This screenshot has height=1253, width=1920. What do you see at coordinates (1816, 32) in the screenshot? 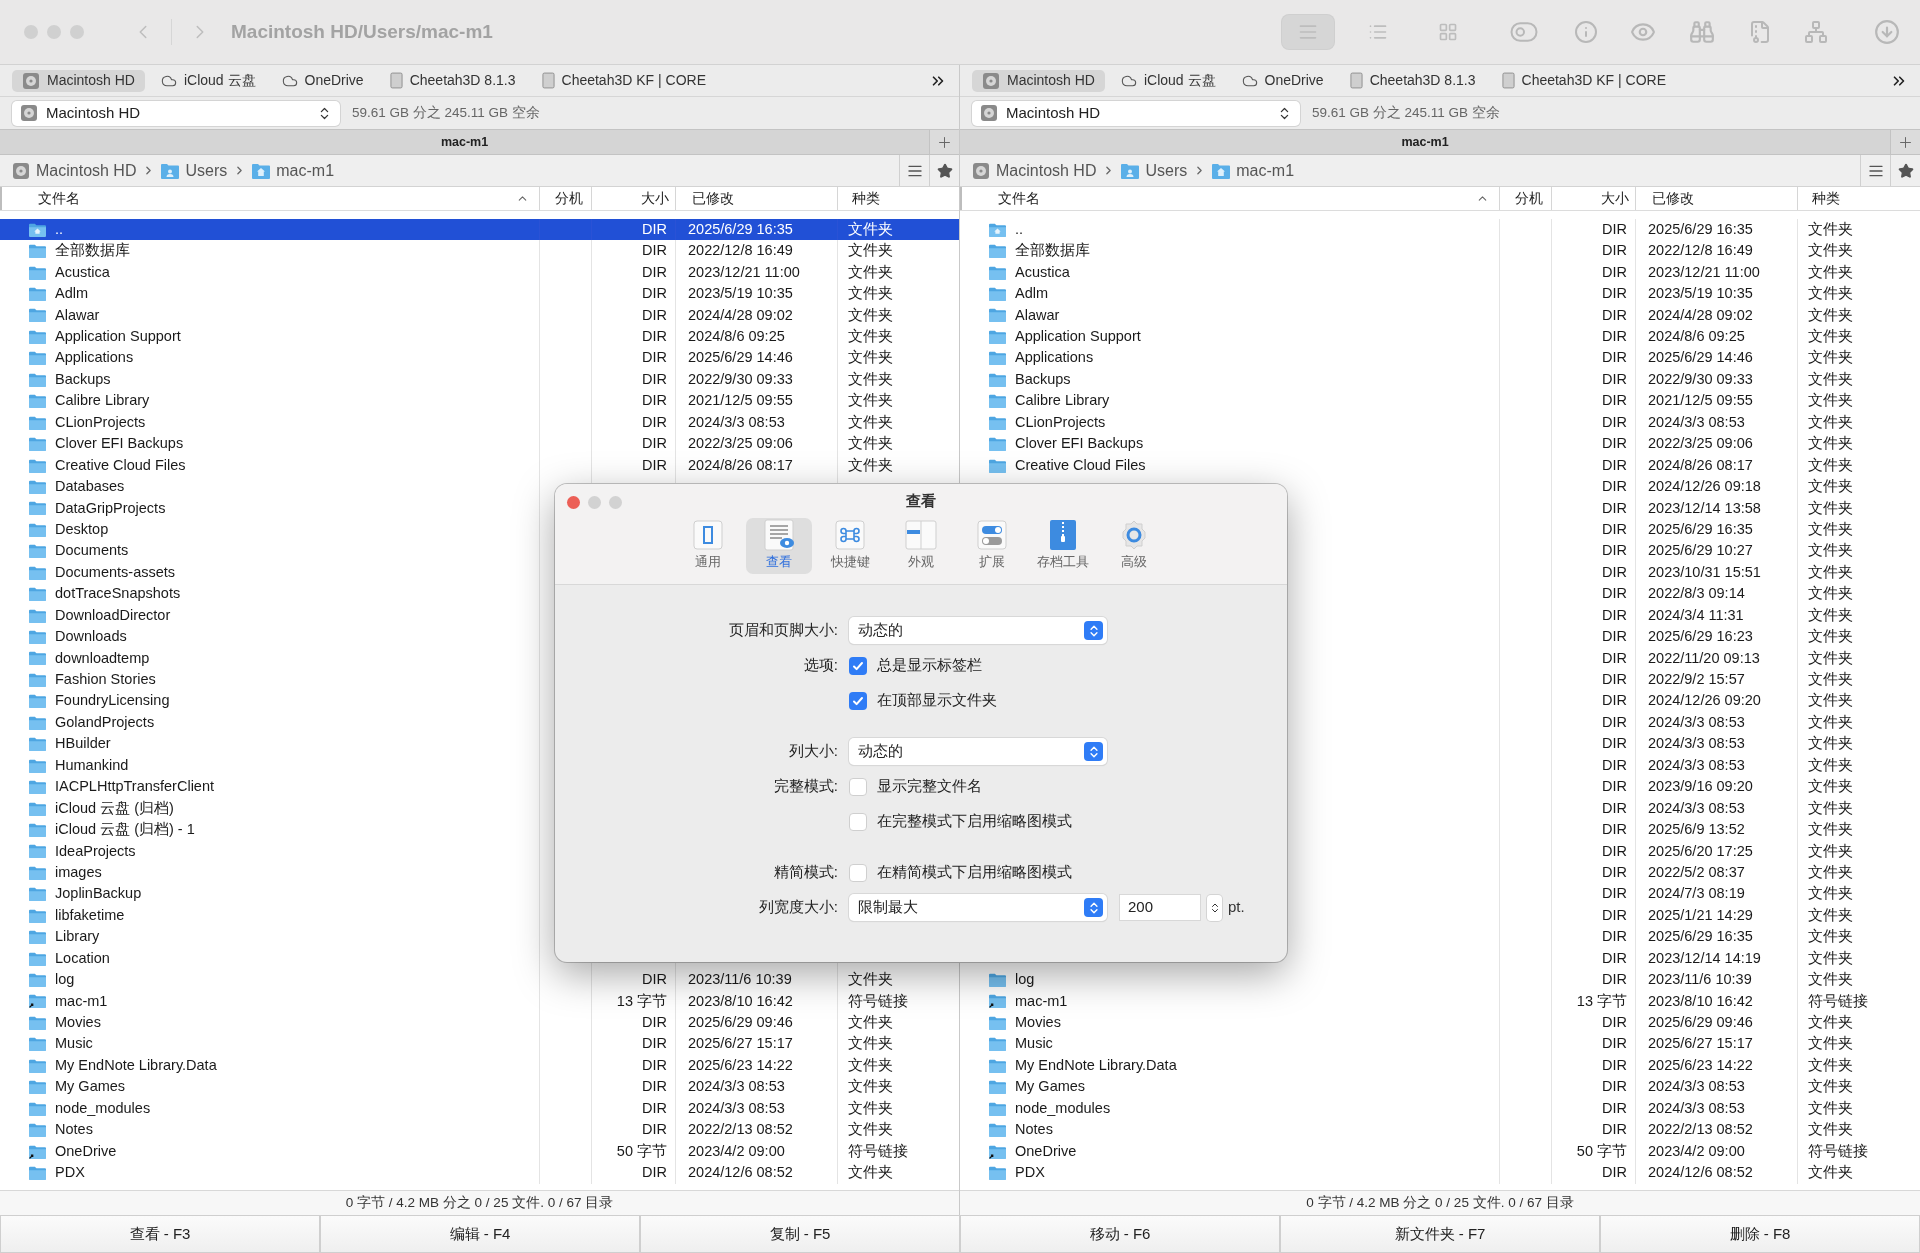
I see `network-icon` at bounding box center [1816, 32].